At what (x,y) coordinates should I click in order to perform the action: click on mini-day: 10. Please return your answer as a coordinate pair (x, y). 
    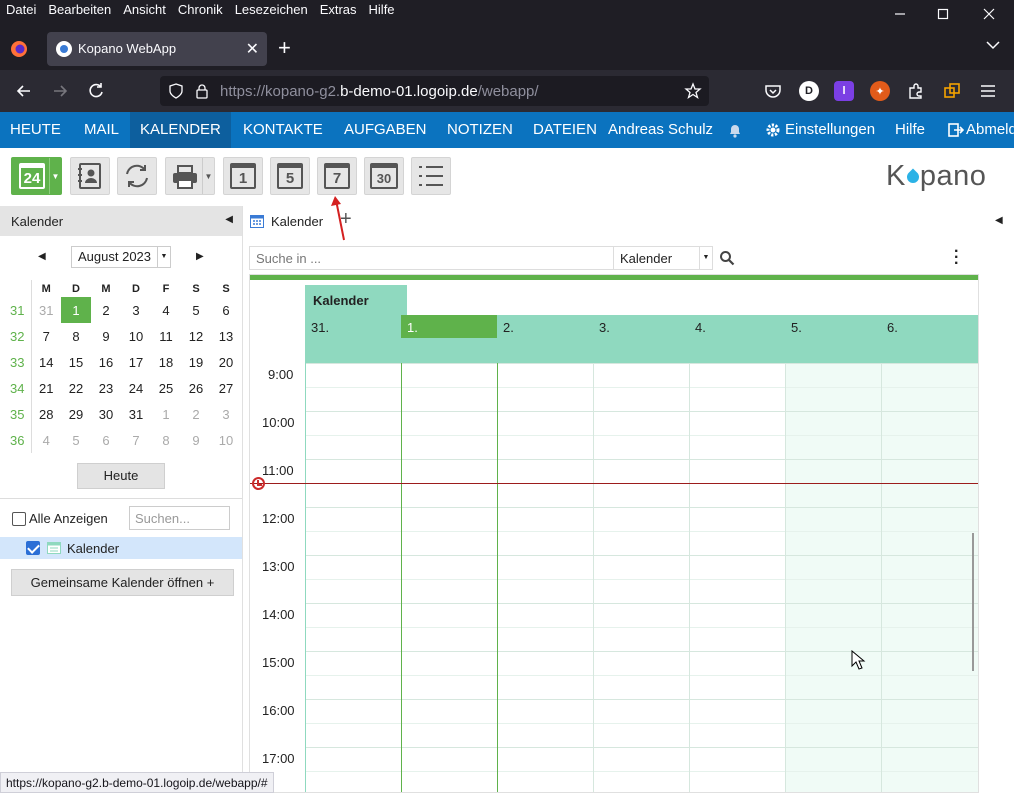
    Looking at the image, I should click on (136, 336).